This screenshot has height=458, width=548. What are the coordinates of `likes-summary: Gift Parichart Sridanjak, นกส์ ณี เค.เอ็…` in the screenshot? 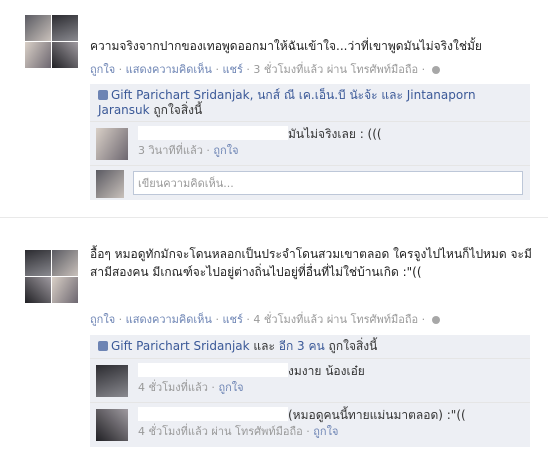 It's located at (310, 103).